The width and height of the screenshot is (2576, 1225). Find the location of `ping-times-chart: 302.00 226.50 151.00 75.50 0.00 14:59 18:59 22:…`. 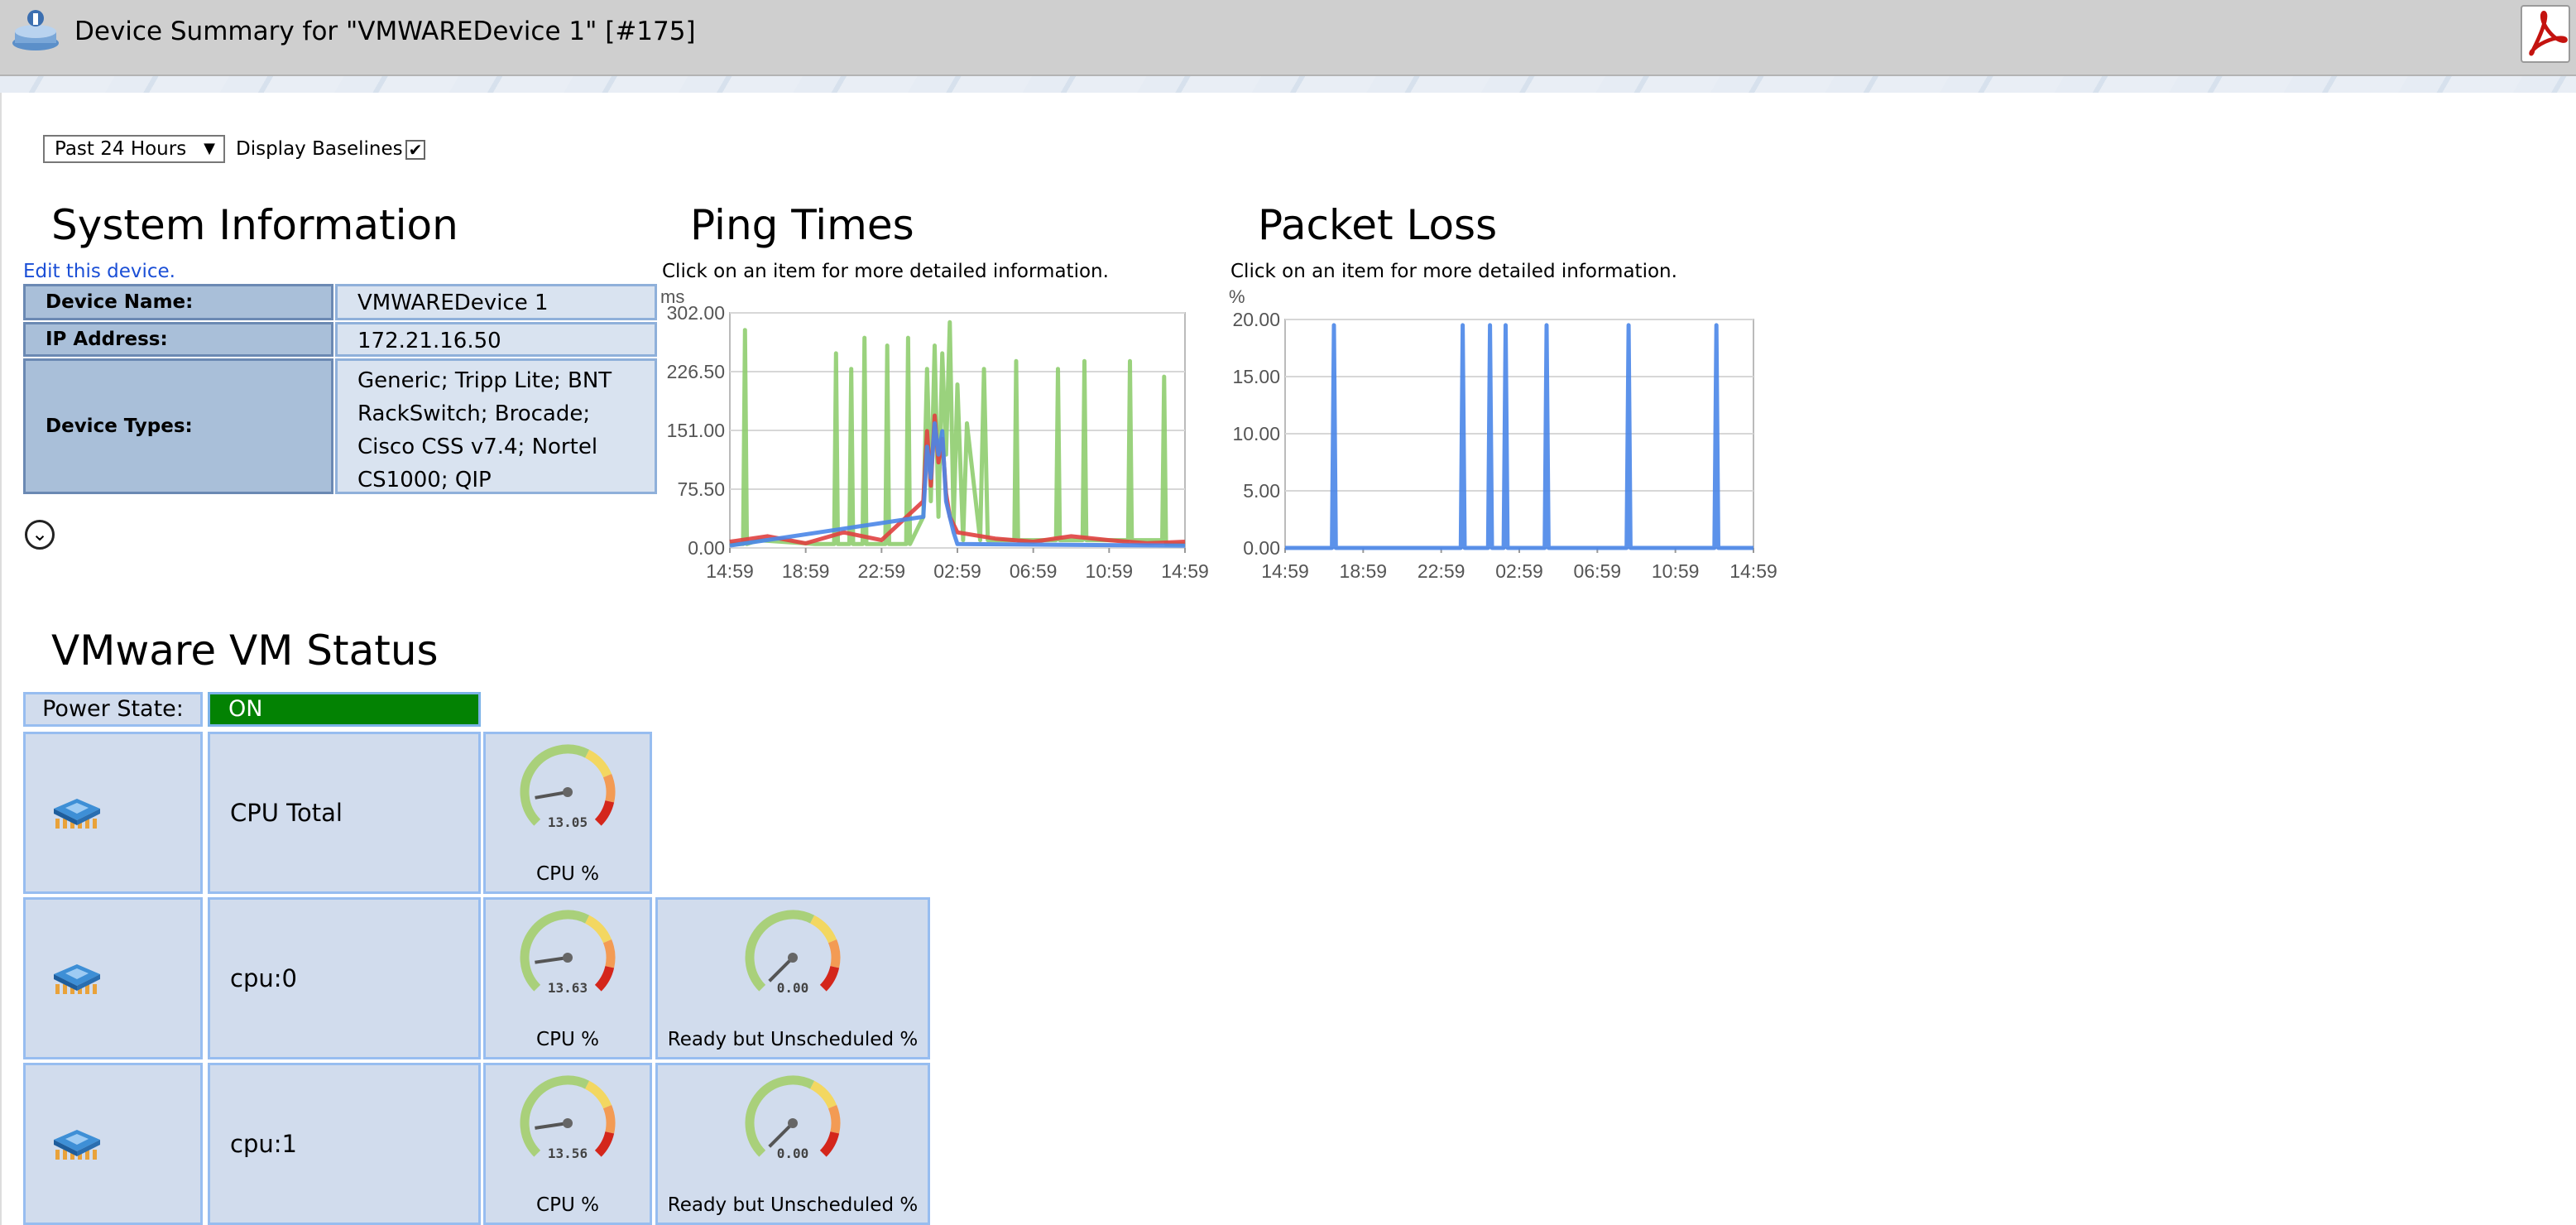

ping-times-chart: 302.00 226.50 151.00 75.50 0.00 14:59 18:59 22:… is located at coordinates (941, 436).